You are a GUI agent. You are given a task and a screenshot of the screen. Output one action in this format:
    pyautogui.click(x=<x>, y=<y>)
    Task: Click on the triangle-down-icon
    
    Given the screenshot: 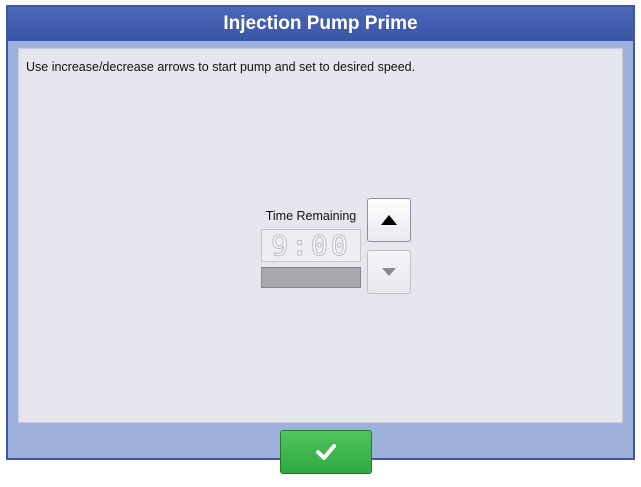 What is the action you would take?
    pyautogui.click(x=389, y=272)
    